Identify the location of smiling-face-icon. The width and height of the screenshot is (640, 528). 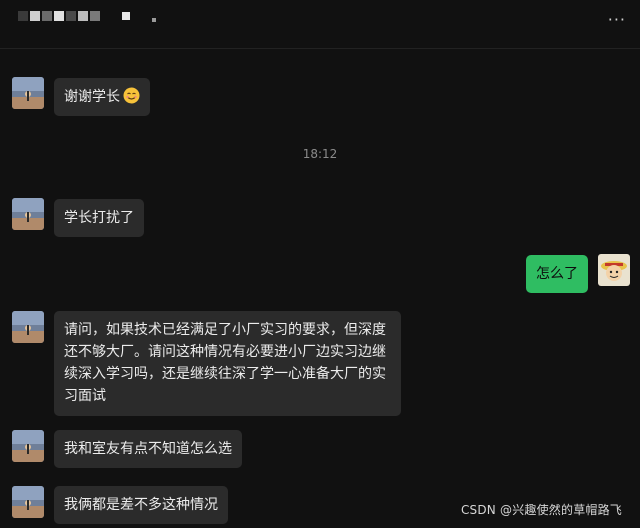
(131, 95).